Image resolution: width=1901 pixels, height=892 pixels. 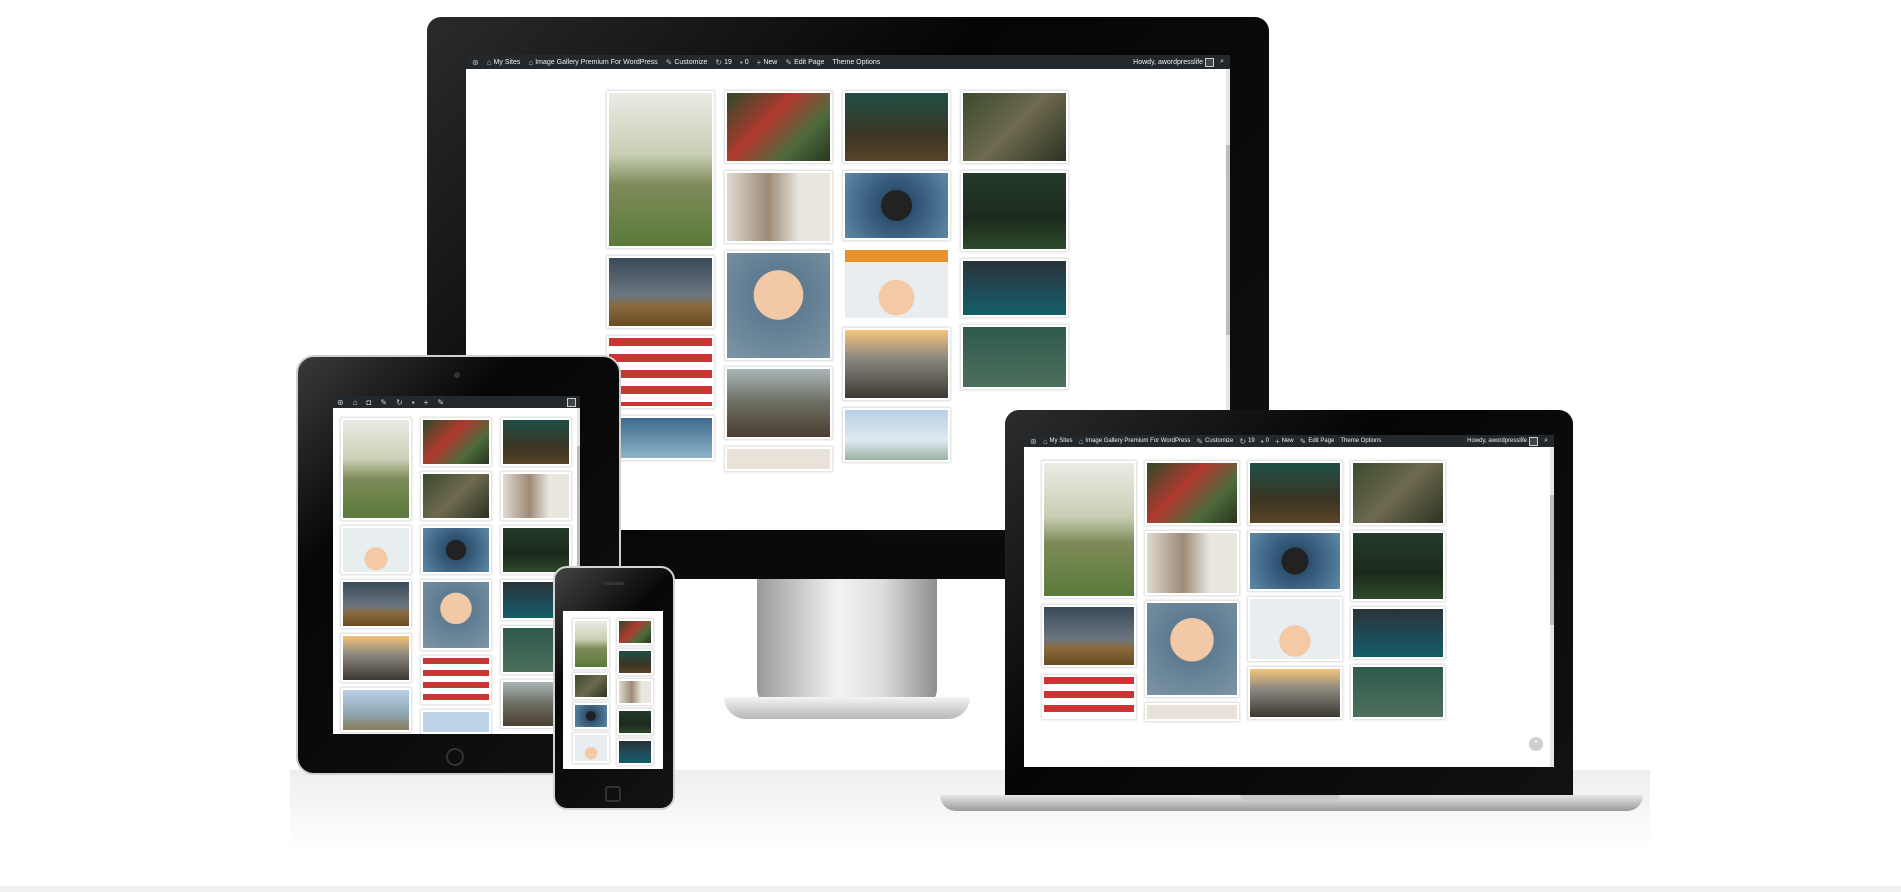 What do you see at coordinates (1536, 744) in the screenshot?
I see `scroll-top-icon: ⌃` at bounding box center [1536, 744].